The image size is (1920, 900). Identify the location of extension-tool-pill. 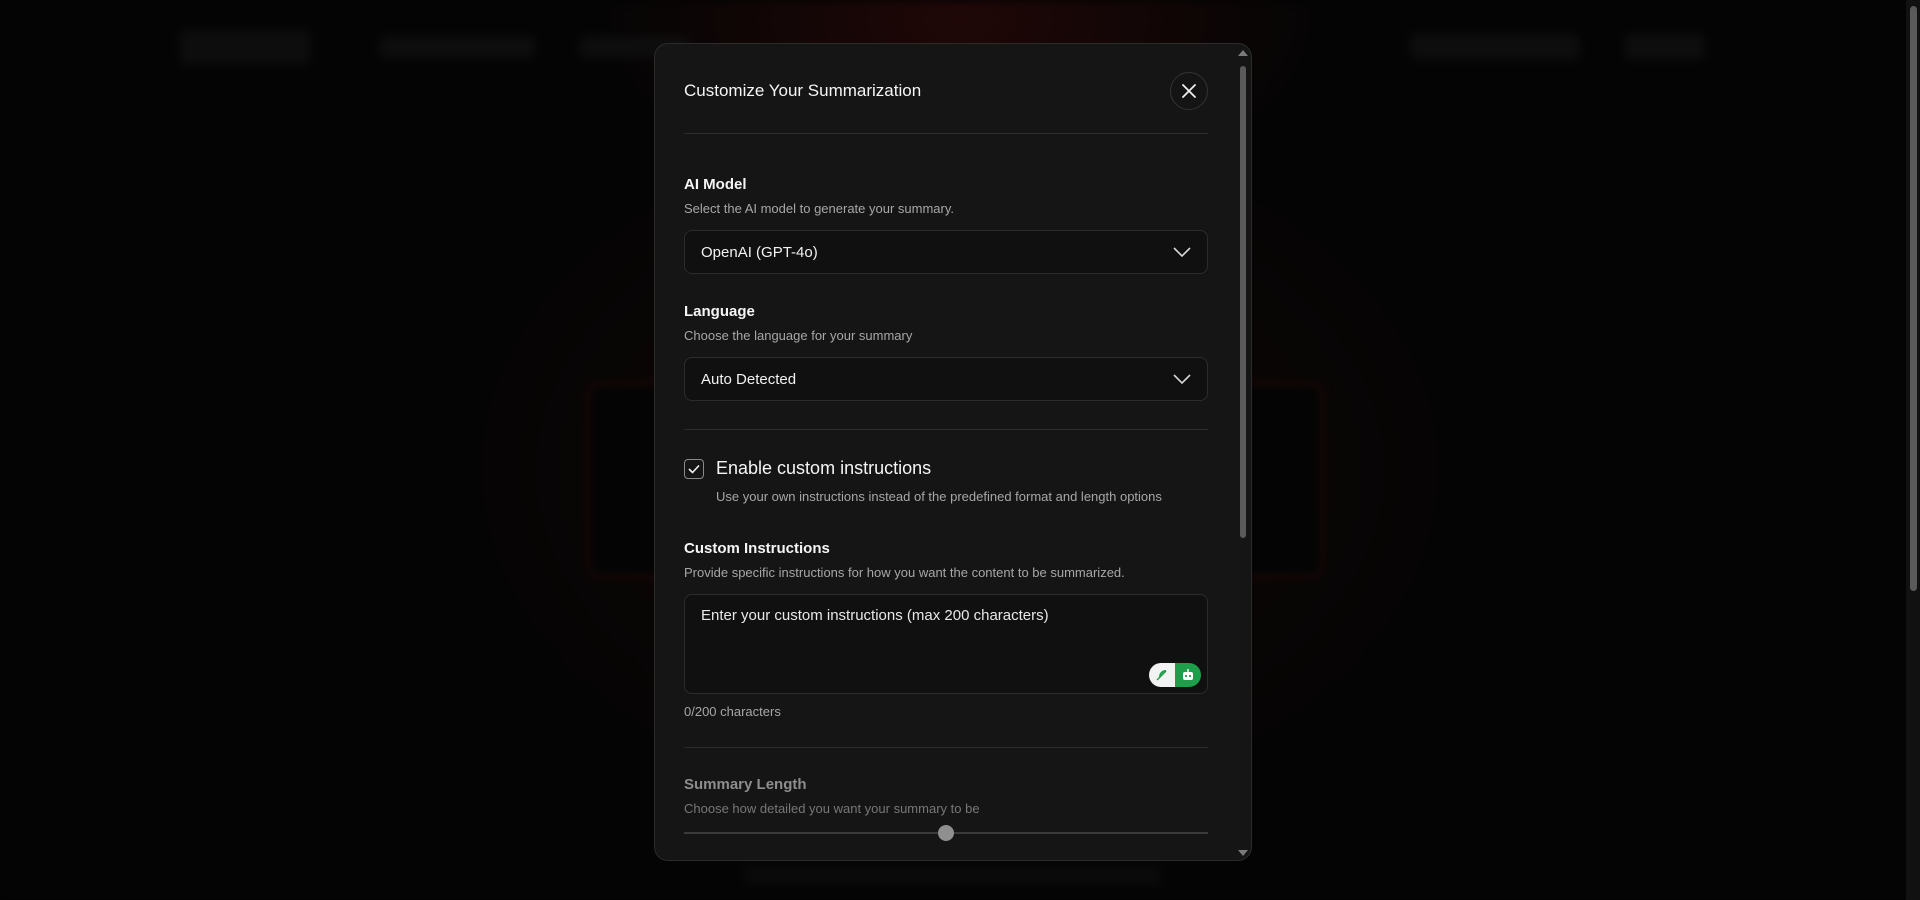
(1175, 675).